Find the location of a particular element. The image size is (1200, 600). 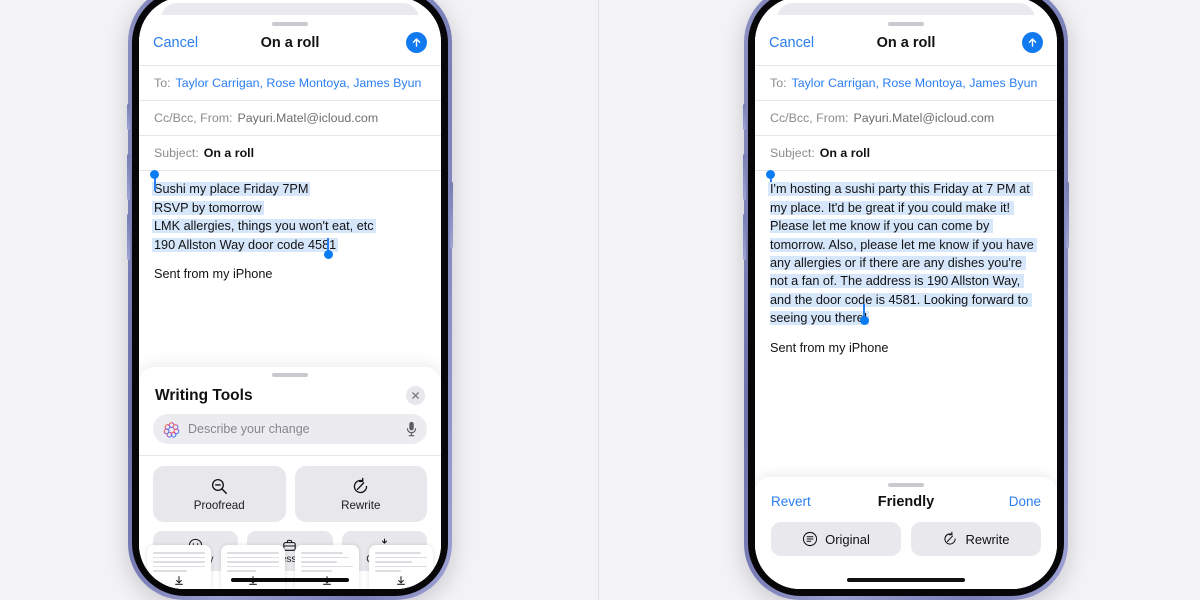

body-line-1: Sushi my place Friday 7PM is located at coordinates (231, 189).